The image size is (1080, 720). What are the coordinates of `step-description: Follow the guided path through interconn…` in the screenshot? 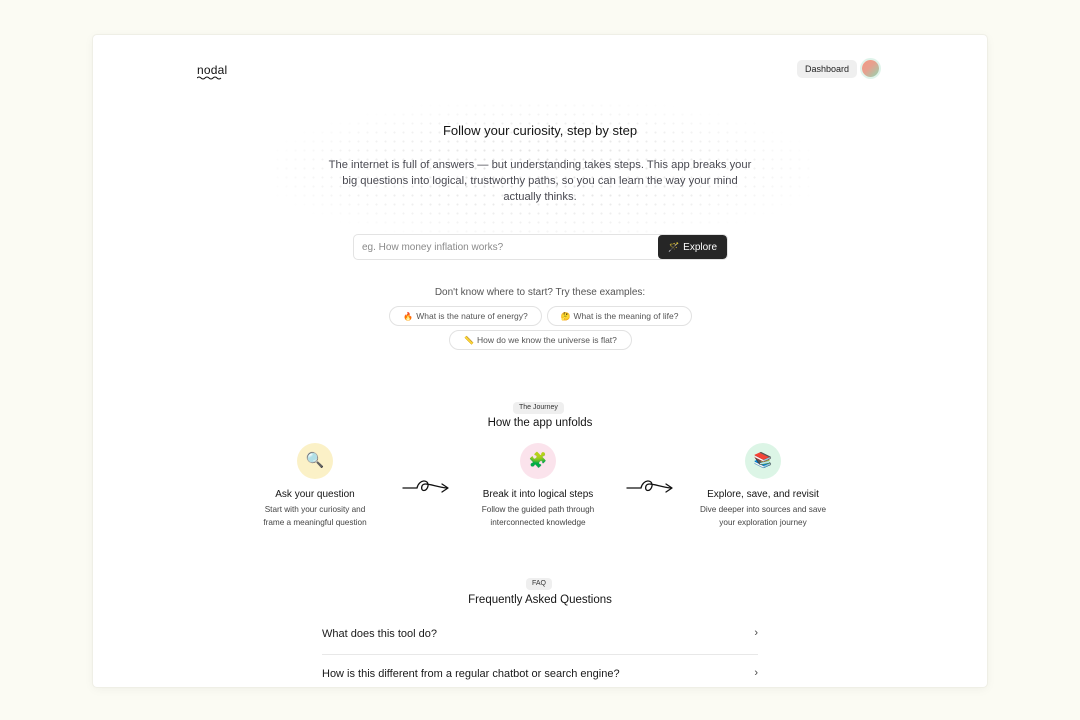 It's located at (538, 516).